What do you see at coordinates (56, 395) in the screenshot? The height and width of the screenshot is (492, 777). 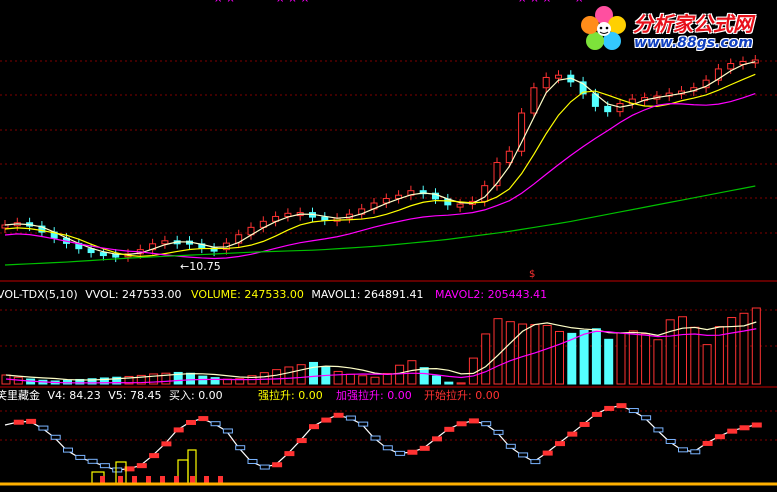 I see `v4-label: V4:` at bounding box center [56, 395].